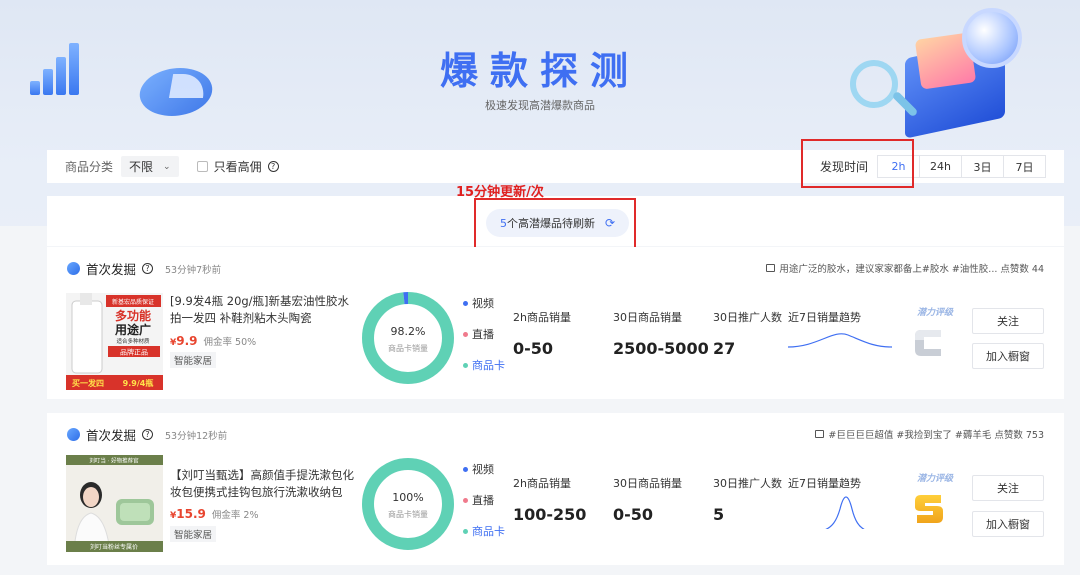  What do you see at coordinates (114, 461) in the screenshot?
I see `thumb-top-banner: 刘叮当 · 好物推荐官` at bounding box center [114, 461].